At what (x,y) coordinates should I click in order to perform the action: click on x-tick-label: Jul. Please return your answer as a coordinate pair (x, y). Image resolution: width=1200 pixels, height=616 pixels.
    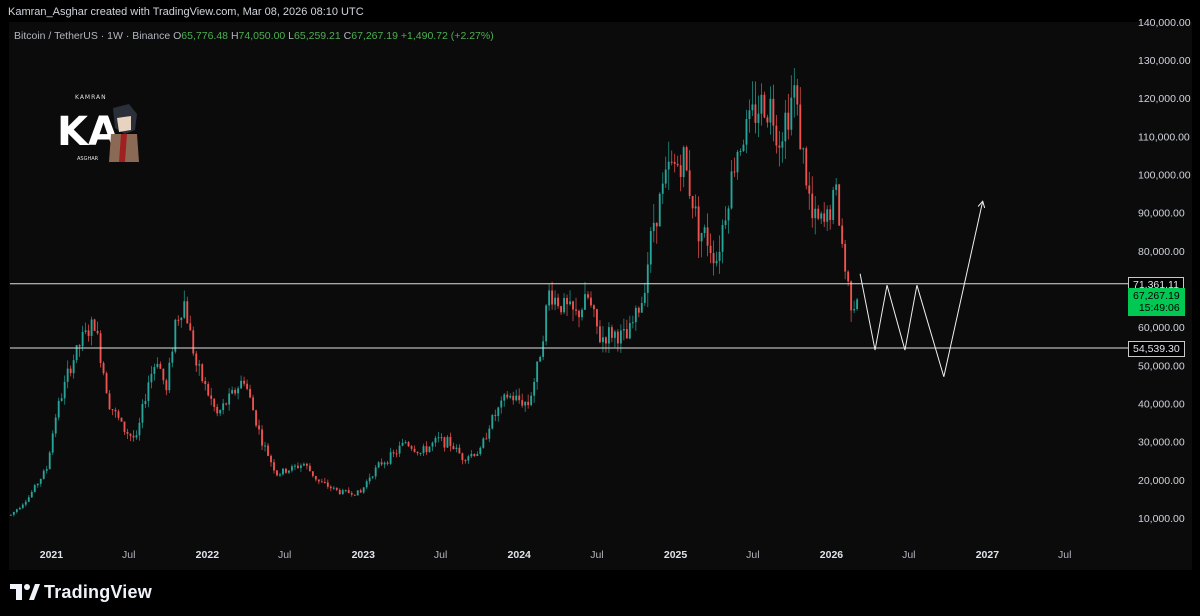
    Looking at the image, I should click on (284, 555).